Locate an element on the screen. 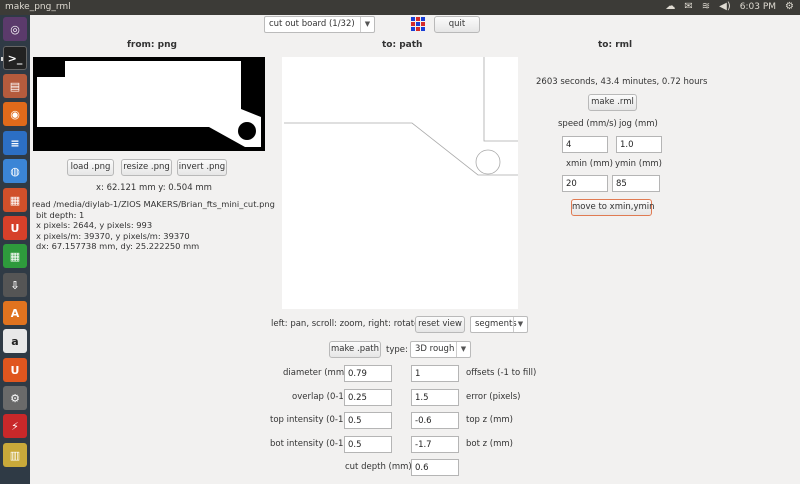  system-tray: ☁ ✉ ≋ ◀) 6:03 PM ⚙ is located at coordinates (729, 7).